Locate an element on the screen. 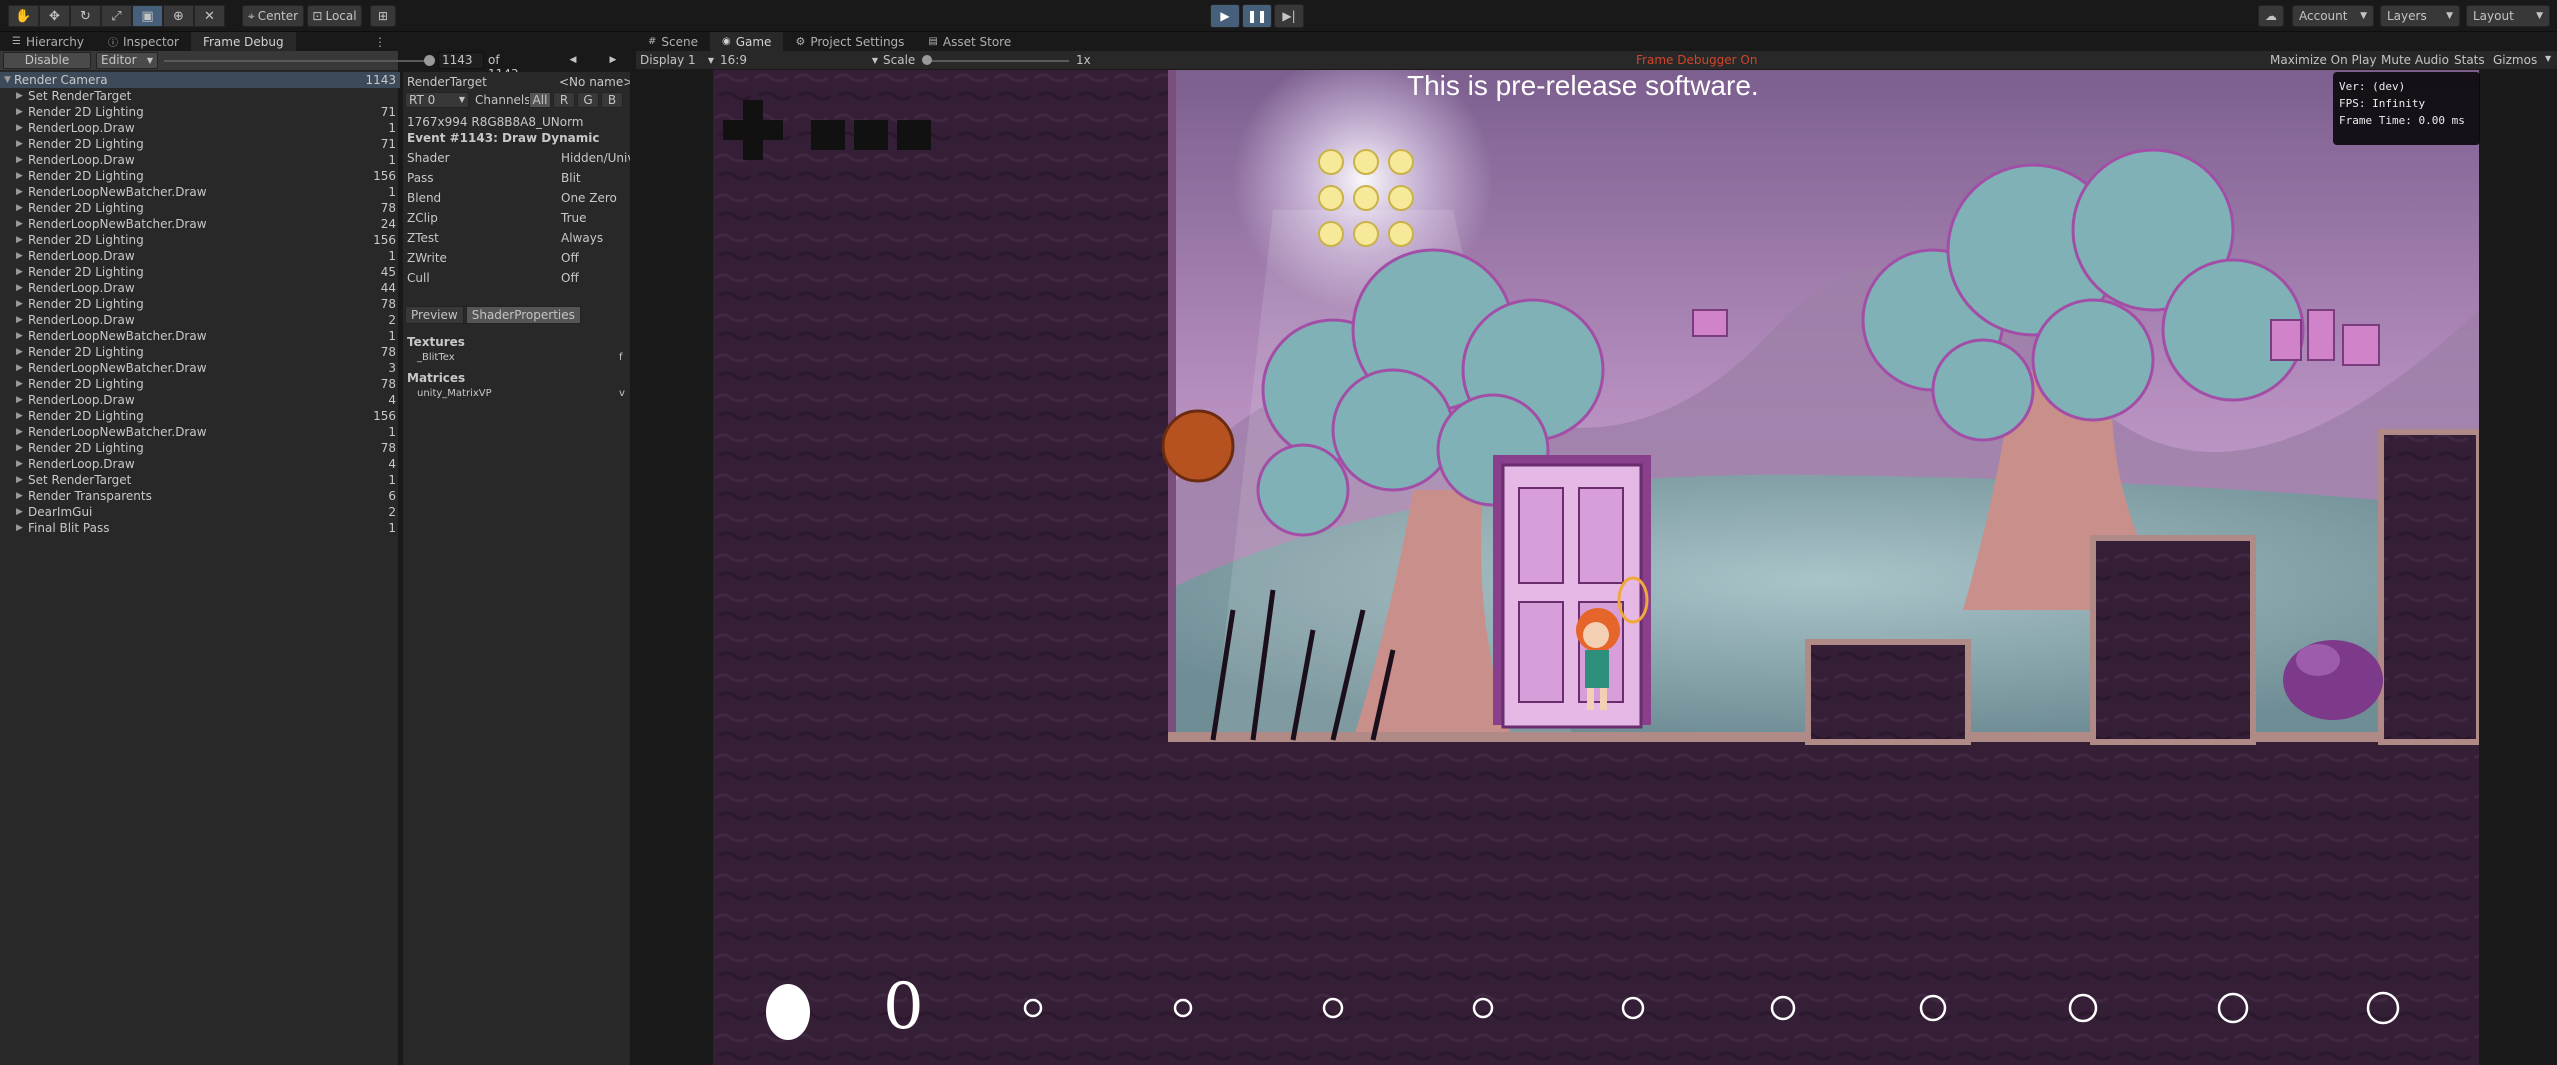 This screenshot has width=2557, height=1065. expand-open-icon: ▼ is located at coordinates (7, 80).